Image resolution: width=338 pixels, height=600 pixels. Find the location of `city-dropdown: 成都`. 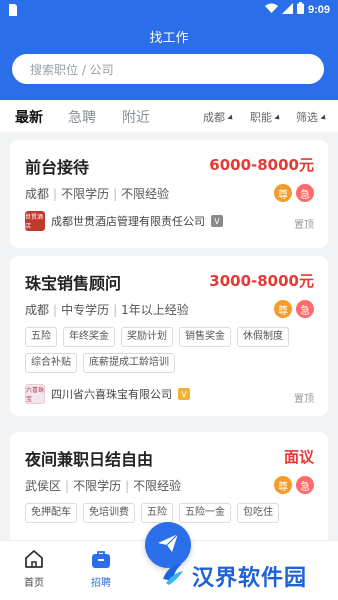

city-dropdown: 成都 is located at coordinates (219, 117).